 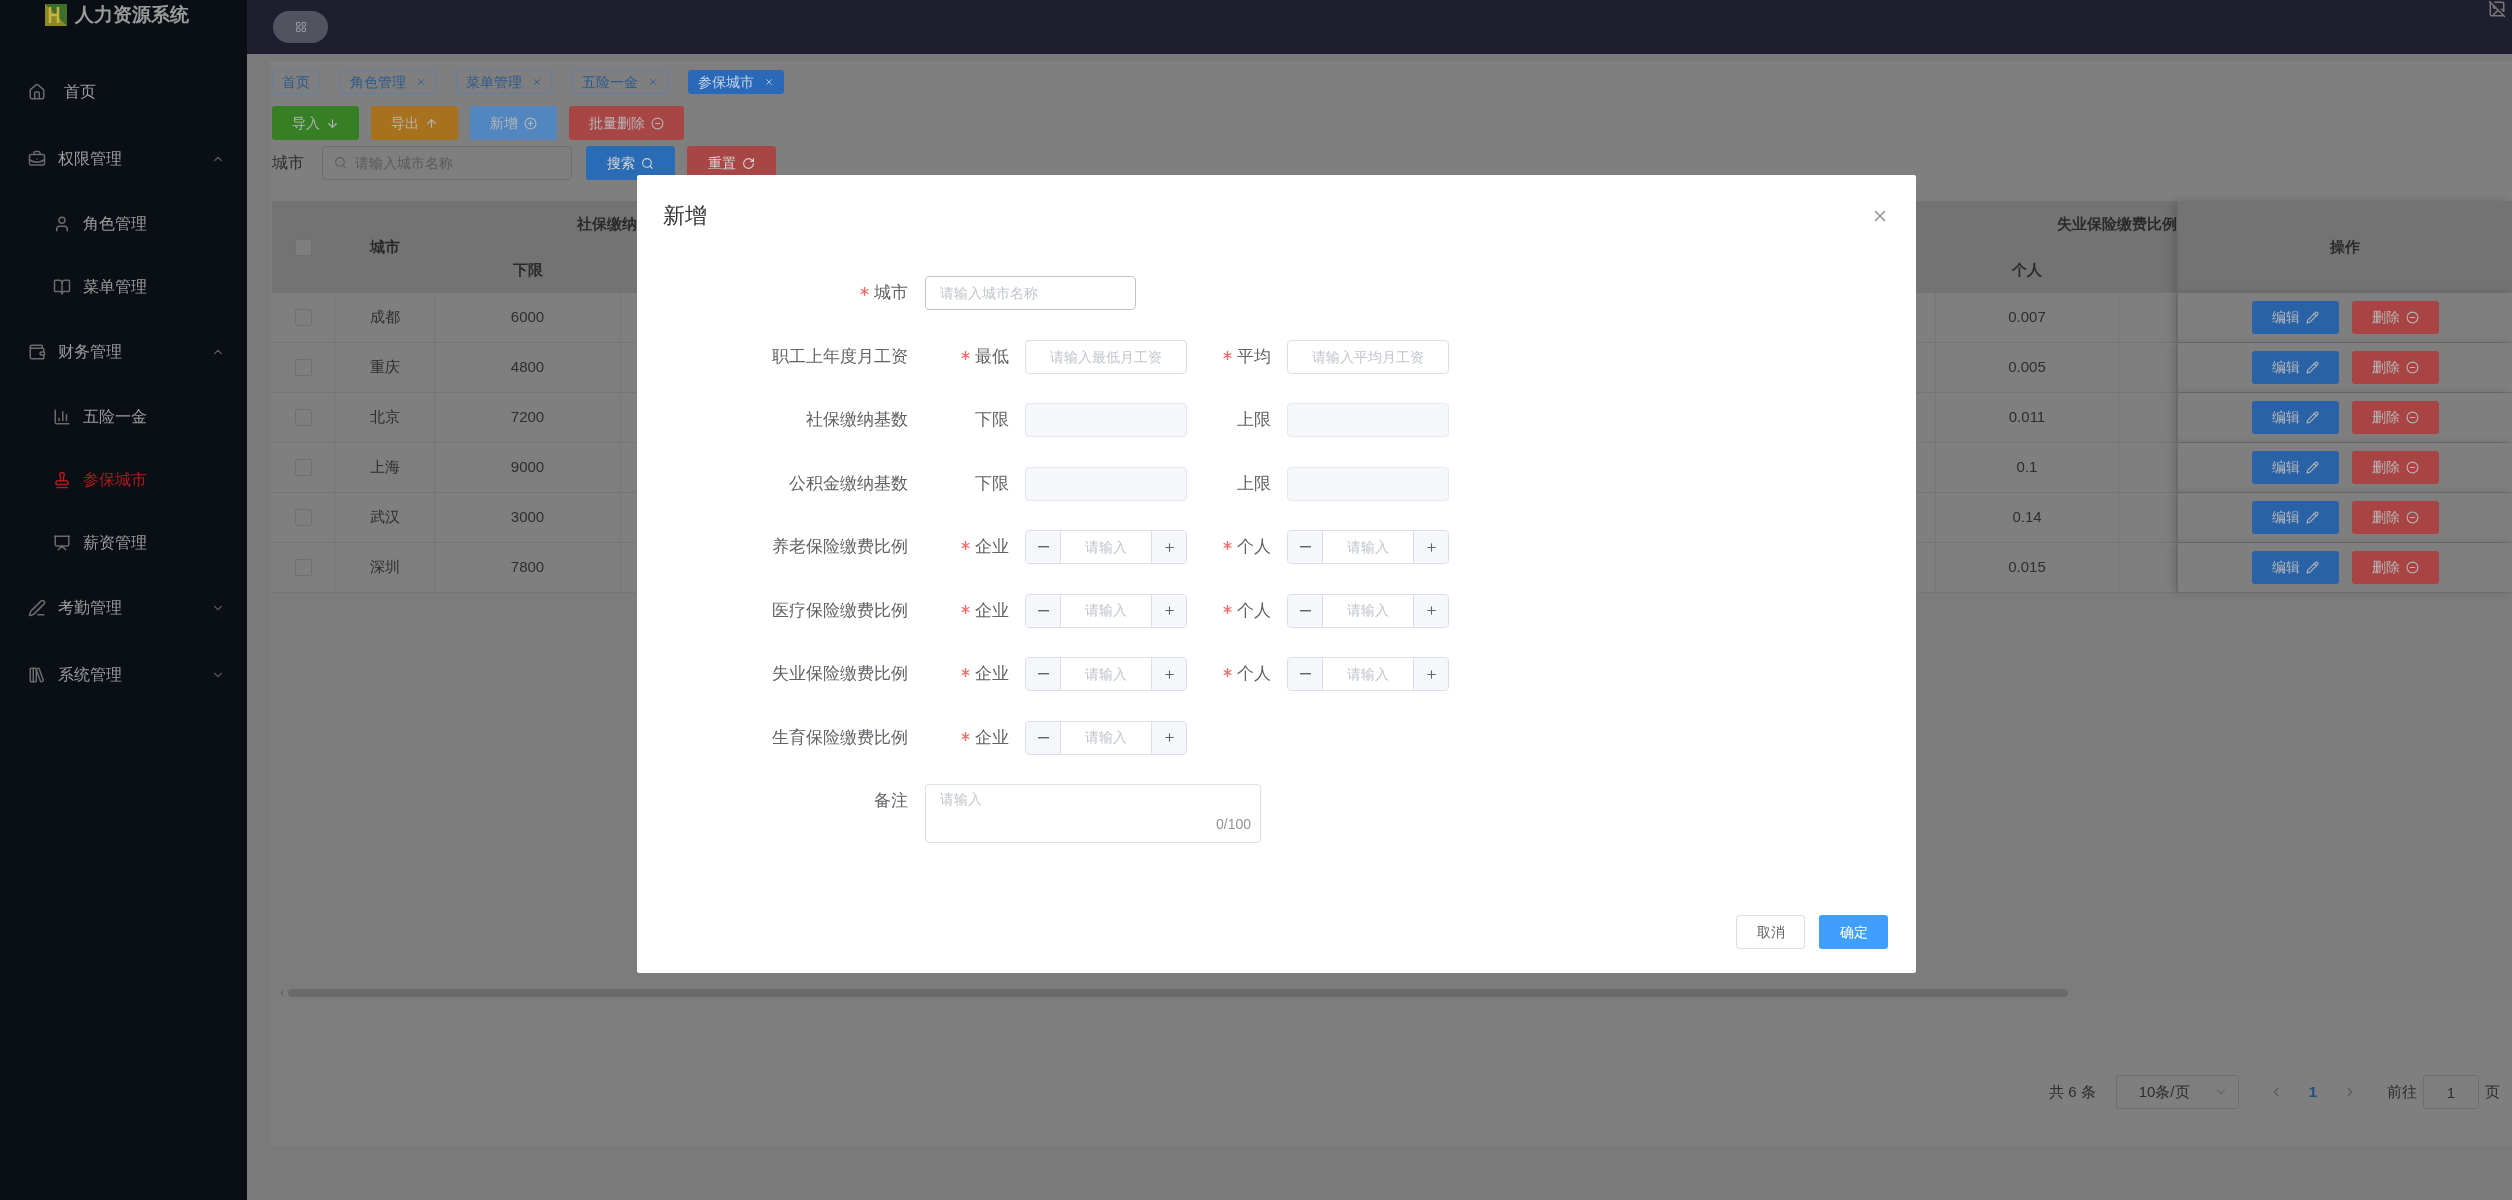 I want to click on sidebar-submenu-item: 参保城市, so click(x=123, y=479).